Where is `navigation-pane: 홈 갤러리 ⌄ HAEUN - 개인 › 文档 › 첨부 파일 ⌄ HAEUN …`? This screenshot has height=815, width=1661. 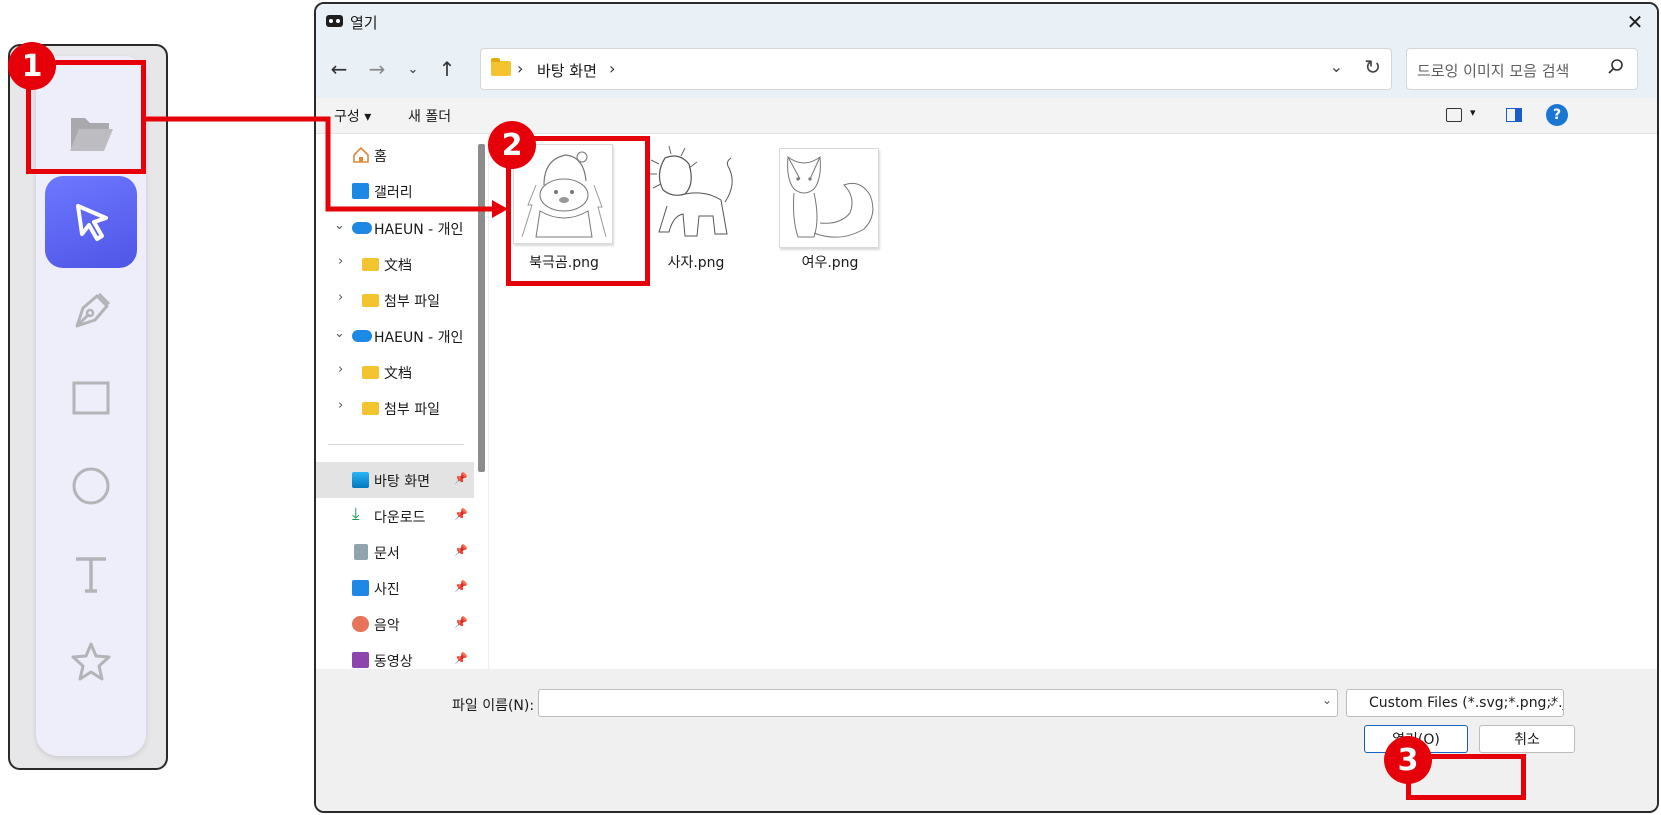 navigation-pane: 홈 갤러리 ⌄ HAEUN - 개인 › 文档 › 첨부 파일 ⌄ HAEUN … is located at coordinates (395, 401).